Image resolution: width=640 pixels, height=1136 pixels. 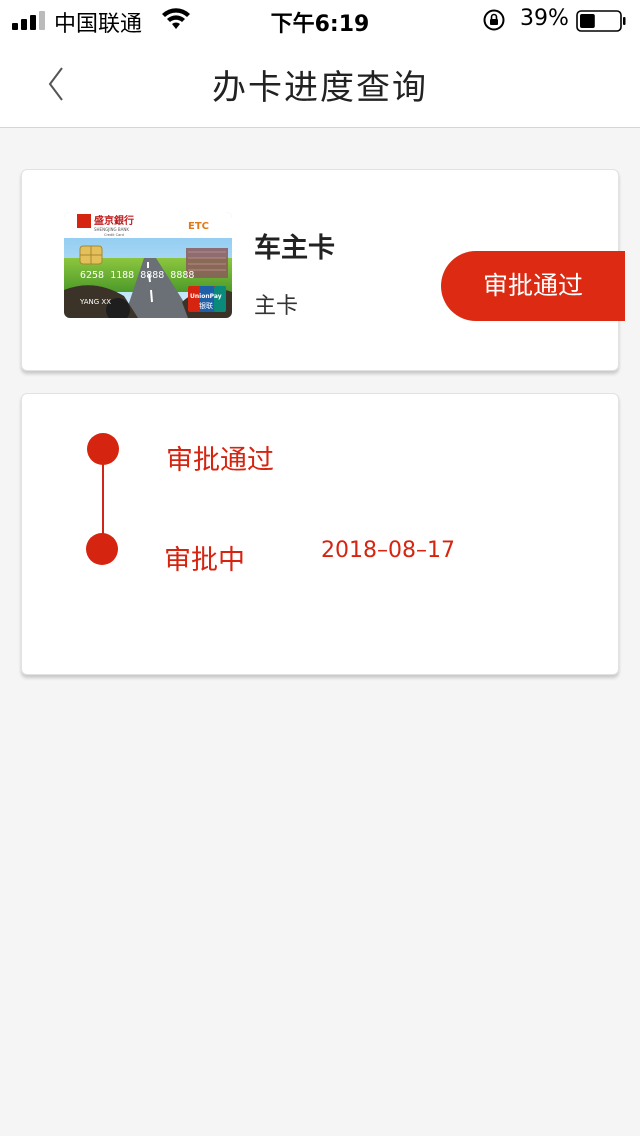 What do you see at coordinates (320, 20) in the screenshot?
I see `status-bar: 中国联通 下午6:19 39%` at bounding box center [320, 20].